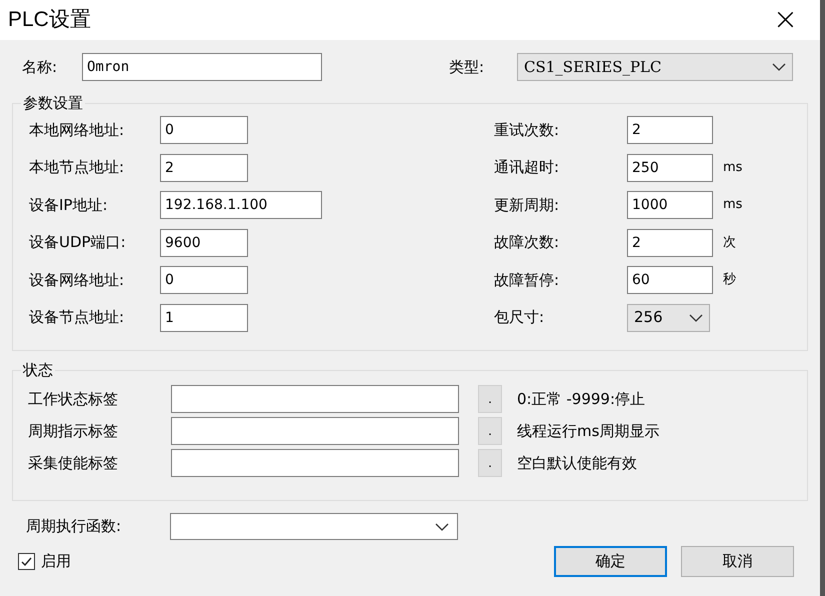  What do you see at coordinates (670, 205) in the screenshot?
I see `text-field: 1000` at bounding box center [670, 205].